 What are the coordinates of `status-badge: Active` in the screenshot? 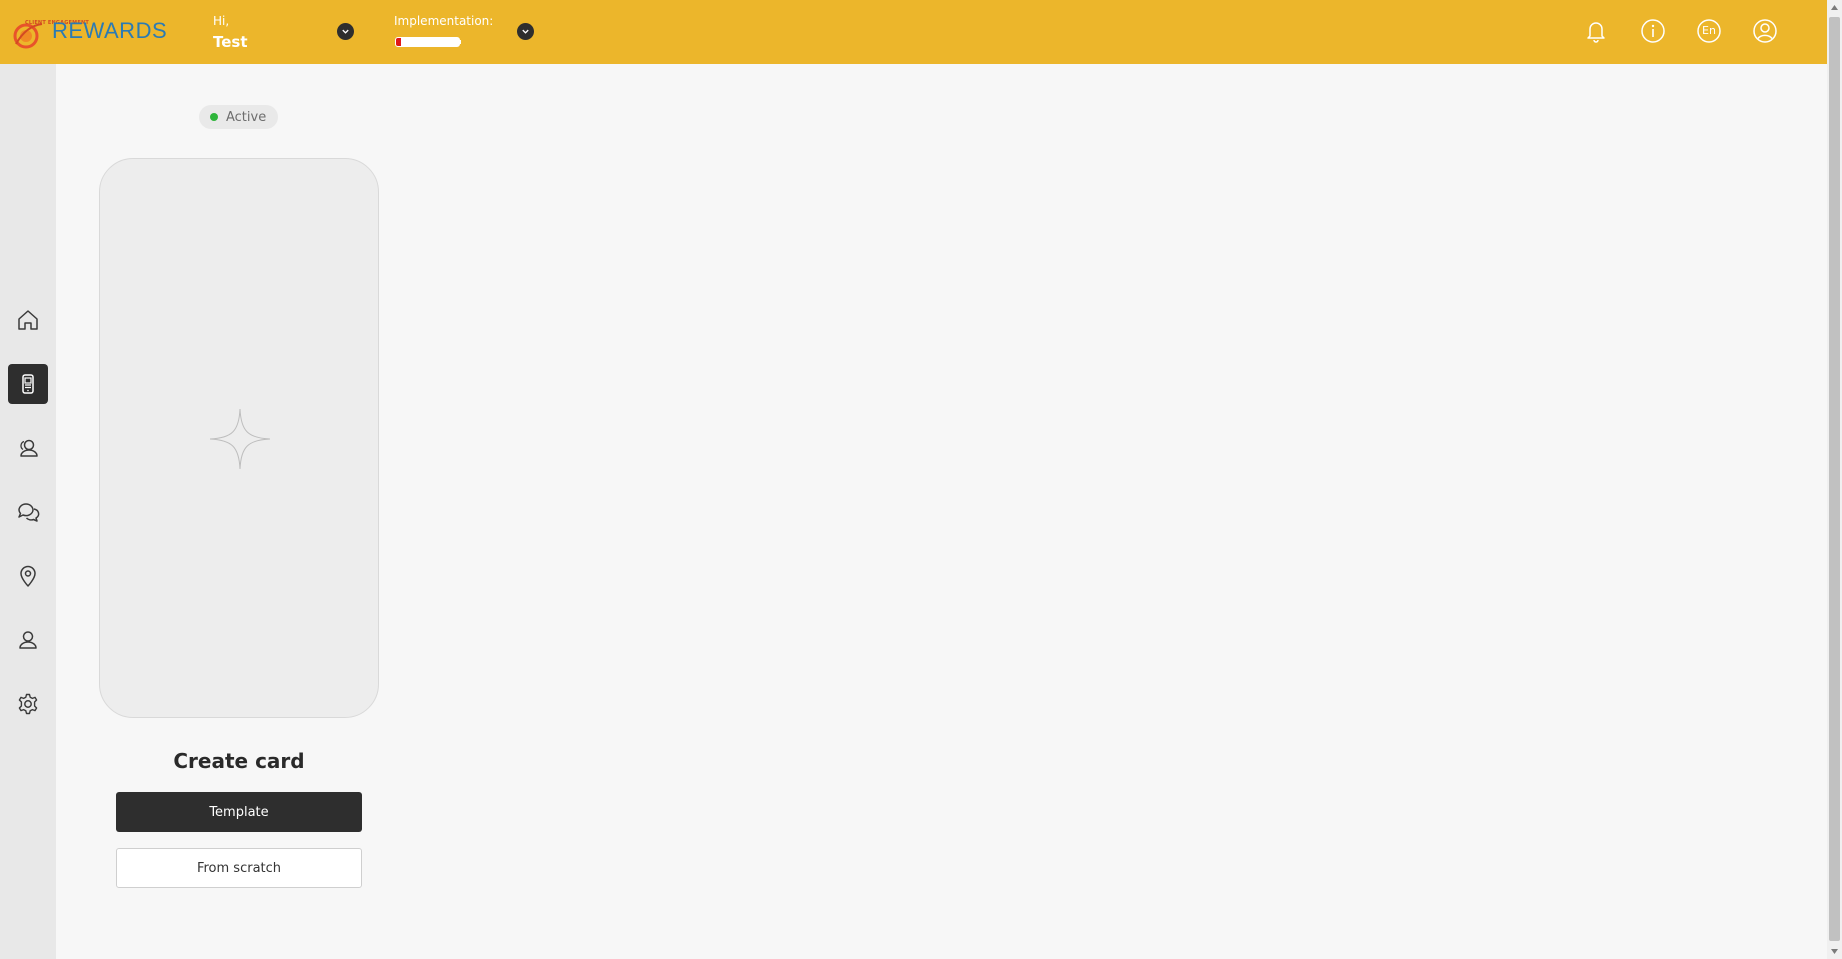 It's located at (239, 117).